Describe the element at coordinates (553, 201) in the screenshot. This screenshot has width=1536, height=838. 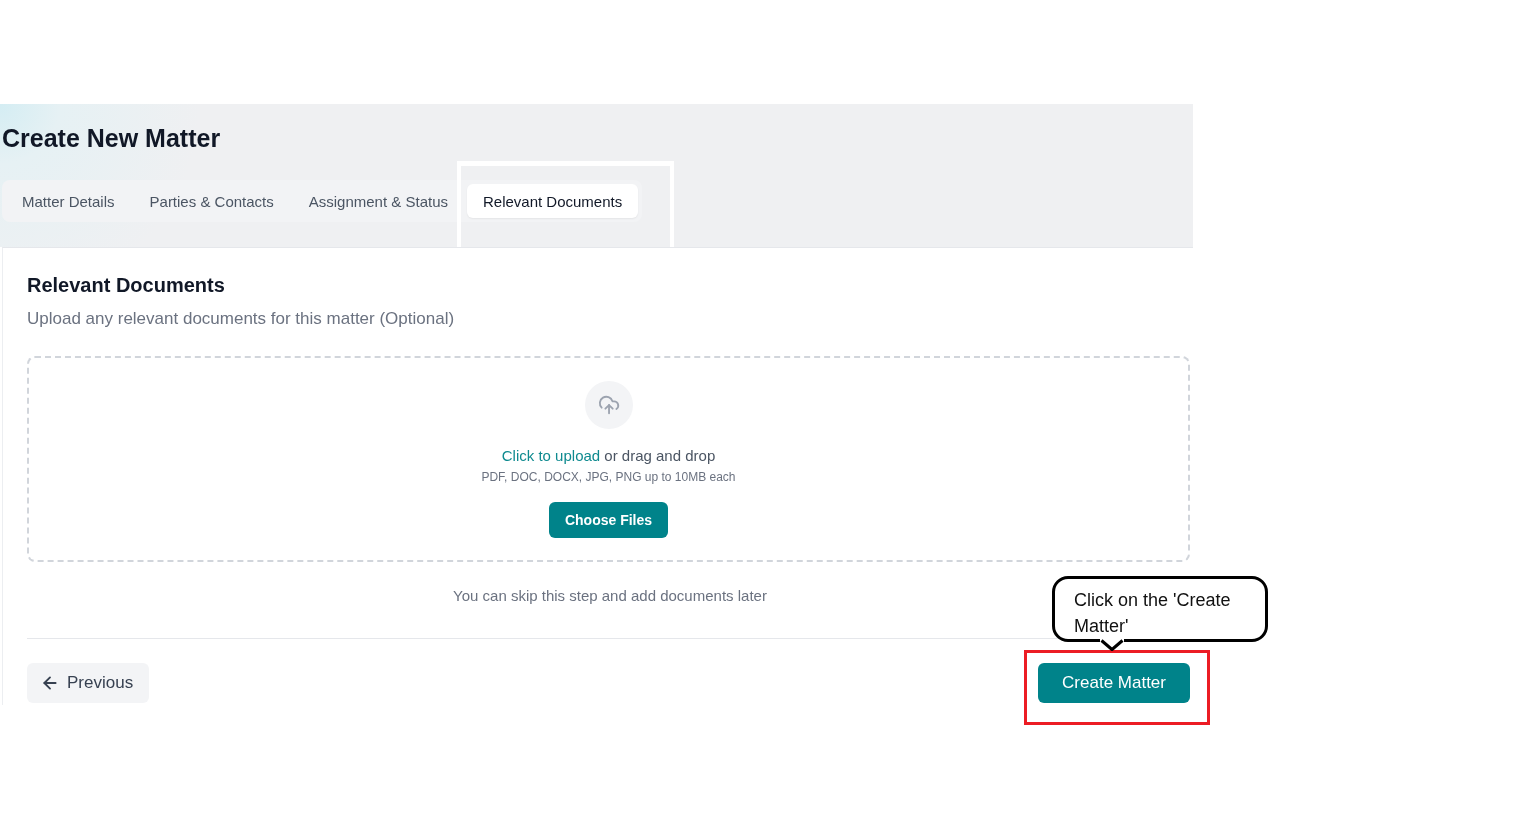
I see `tab: Relevant Documents` at that location.